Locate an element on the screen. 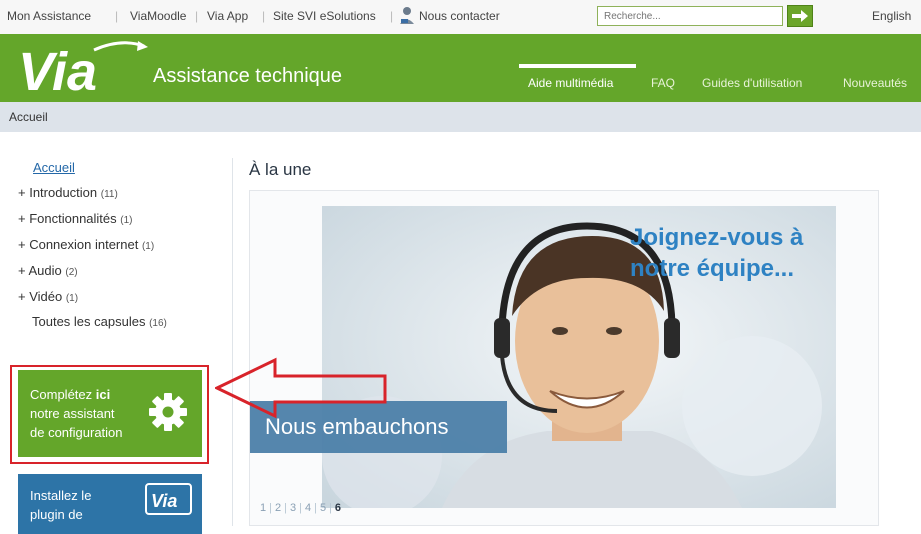 The image size is (921, 534). via-logo: Via is located at coordinates (83, 68).